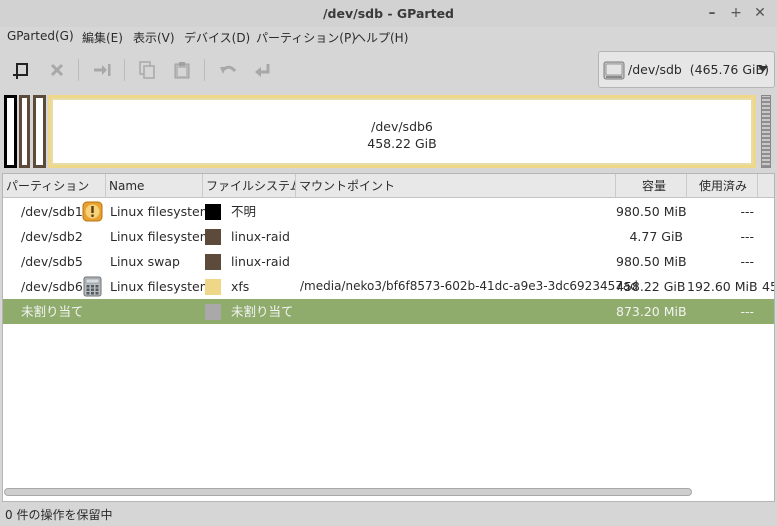 The image size is (777, 526). What do you see at coordinates (244, 211) in the screenshot?
I see `filesystem-cell: 不明` at bounding box center [244, 211].